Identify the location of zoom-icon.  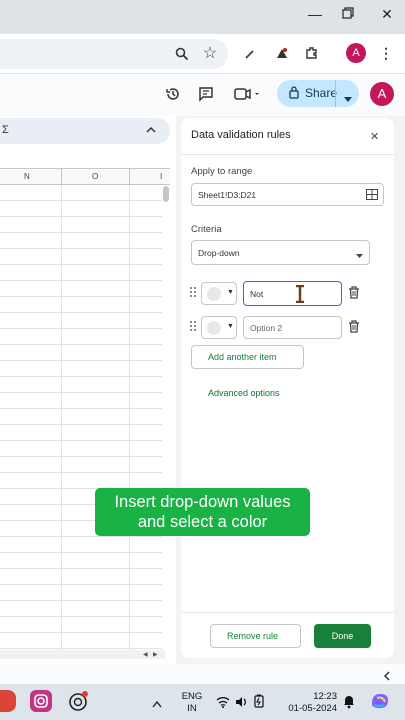
(182, 54).